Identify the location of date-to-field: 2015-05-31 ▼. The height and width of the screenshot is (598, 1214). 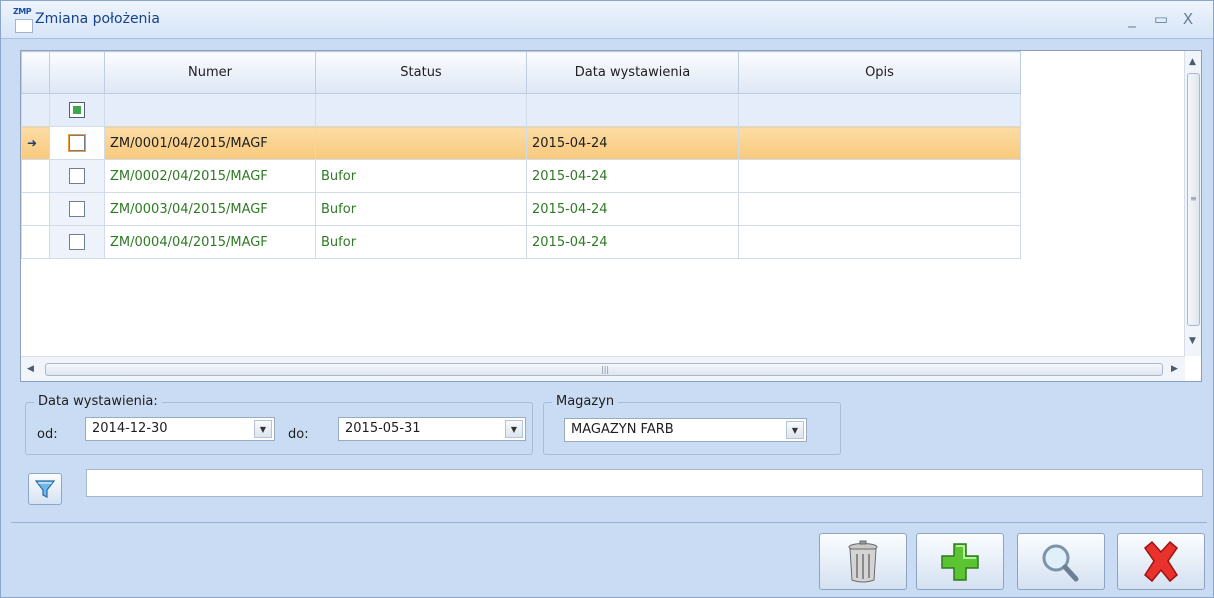
(432, 429).